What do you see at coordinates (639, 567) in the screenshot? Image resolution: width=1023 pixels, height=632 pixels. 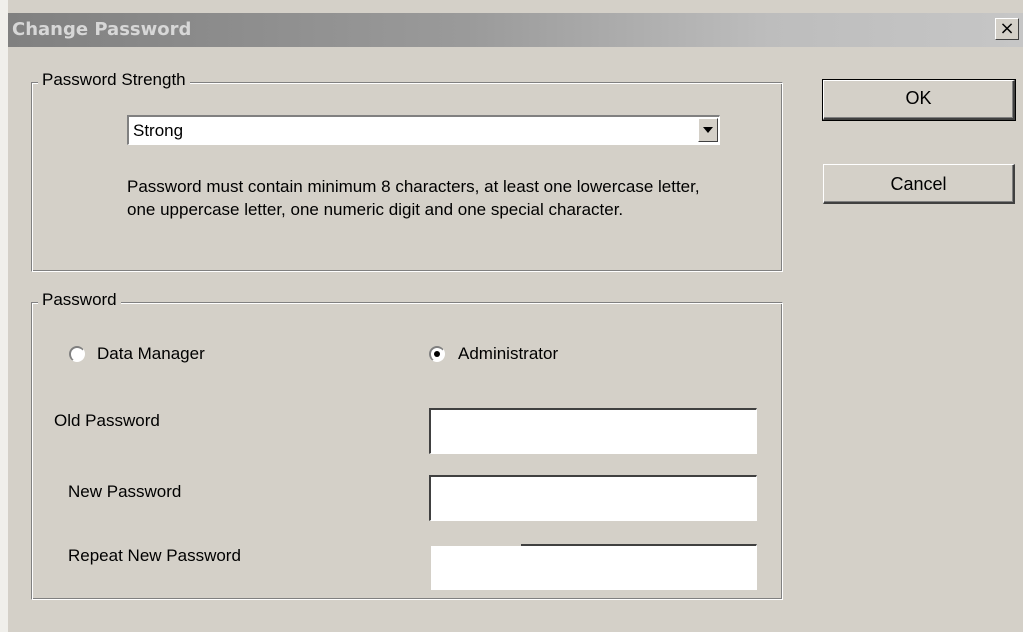 I see `repeat-password-field` at bounding box center [639, 567].